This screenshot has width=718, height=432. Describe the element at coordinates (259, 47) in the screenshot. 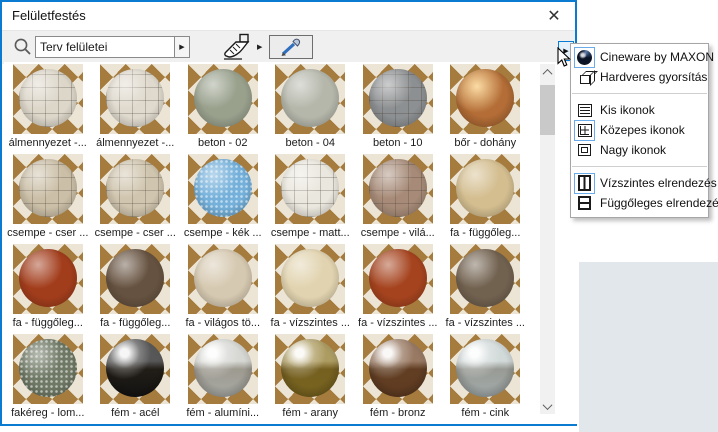

I see `brush-dropdown-arrow-icon: ▶` at that location.